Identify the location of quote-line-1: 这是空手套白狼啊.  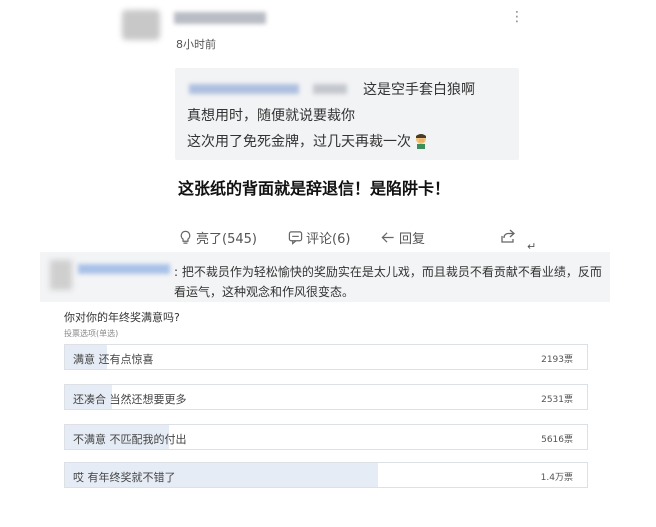
(419, 90).